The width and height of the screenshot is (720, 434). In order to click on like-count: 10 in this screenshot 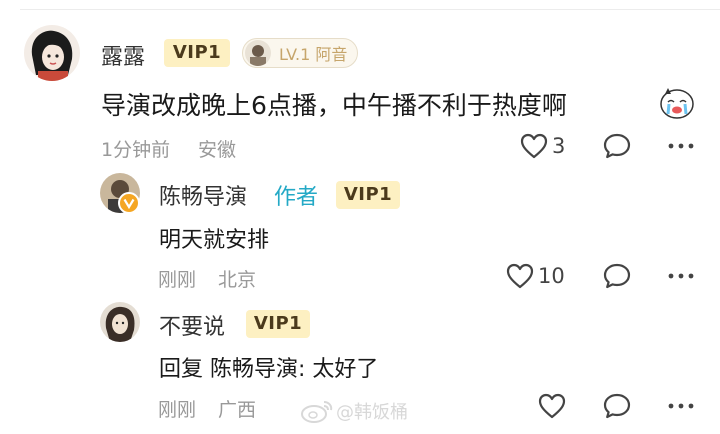, I will do `click(551, 276)`.